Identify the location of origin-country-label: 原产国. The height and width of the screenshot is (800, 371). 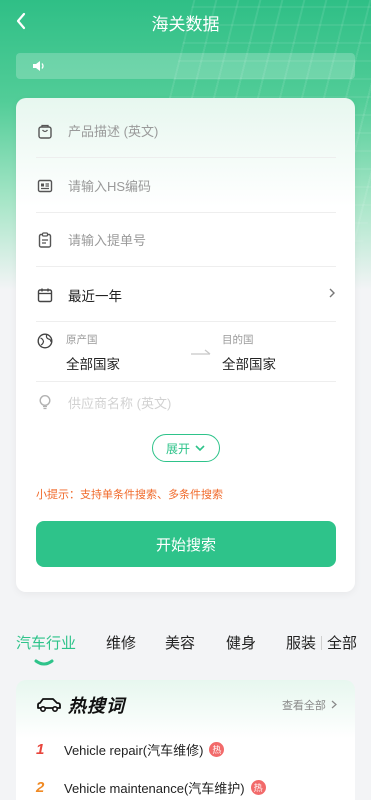
(82, 340).